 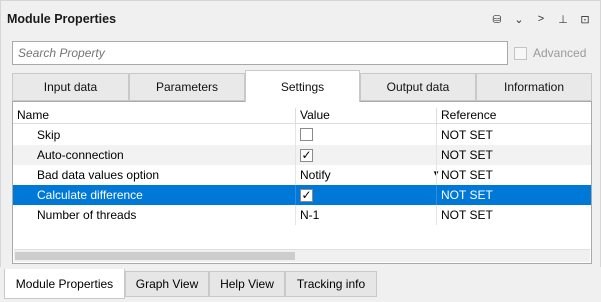 I want to click on advanced-toggle: Advanced, so click(x=550, y=53).